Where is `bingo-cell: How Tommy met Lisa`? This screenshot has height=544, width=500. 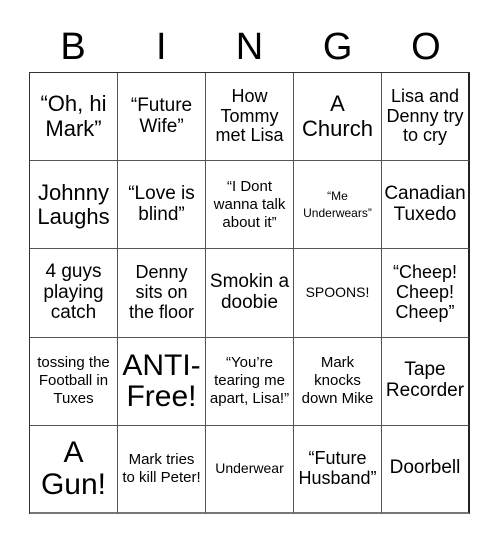
bingo-cell: How Tommy met Lisa is located at coordinates (250, 117).